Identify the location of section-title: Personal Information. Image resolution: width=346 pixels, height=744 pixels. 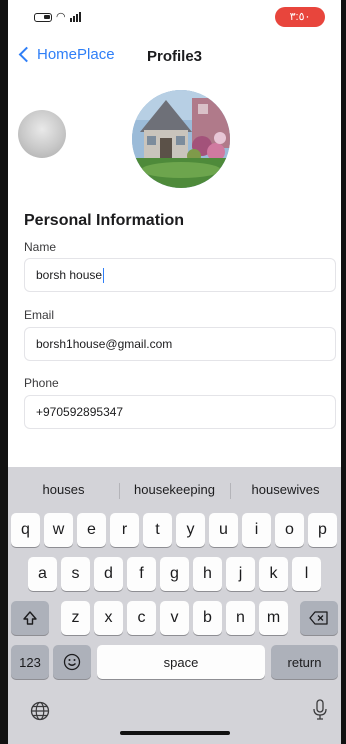
(104, 220).